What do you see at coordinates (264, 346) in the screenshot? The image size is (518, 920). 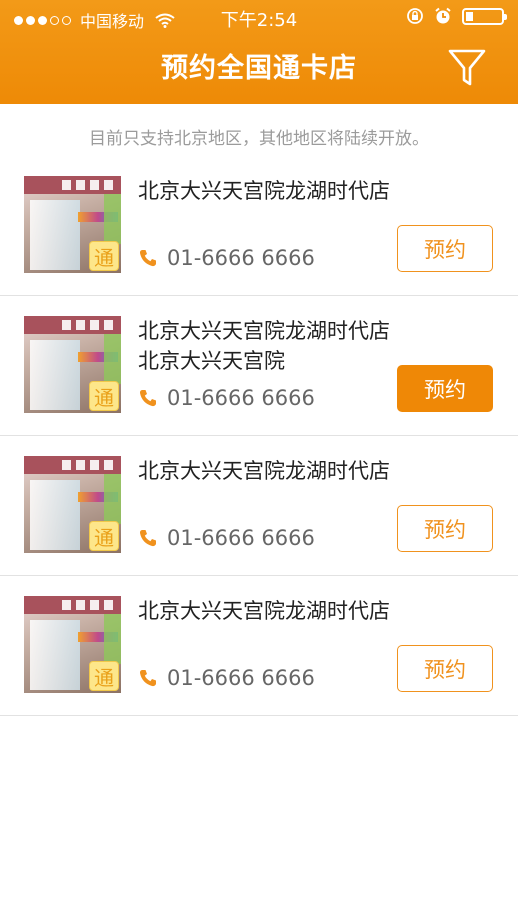 I see `store-name: 北京大兴天宫院龙湖时代店 北京大兴天宫院` at bounding box center [264, 346].